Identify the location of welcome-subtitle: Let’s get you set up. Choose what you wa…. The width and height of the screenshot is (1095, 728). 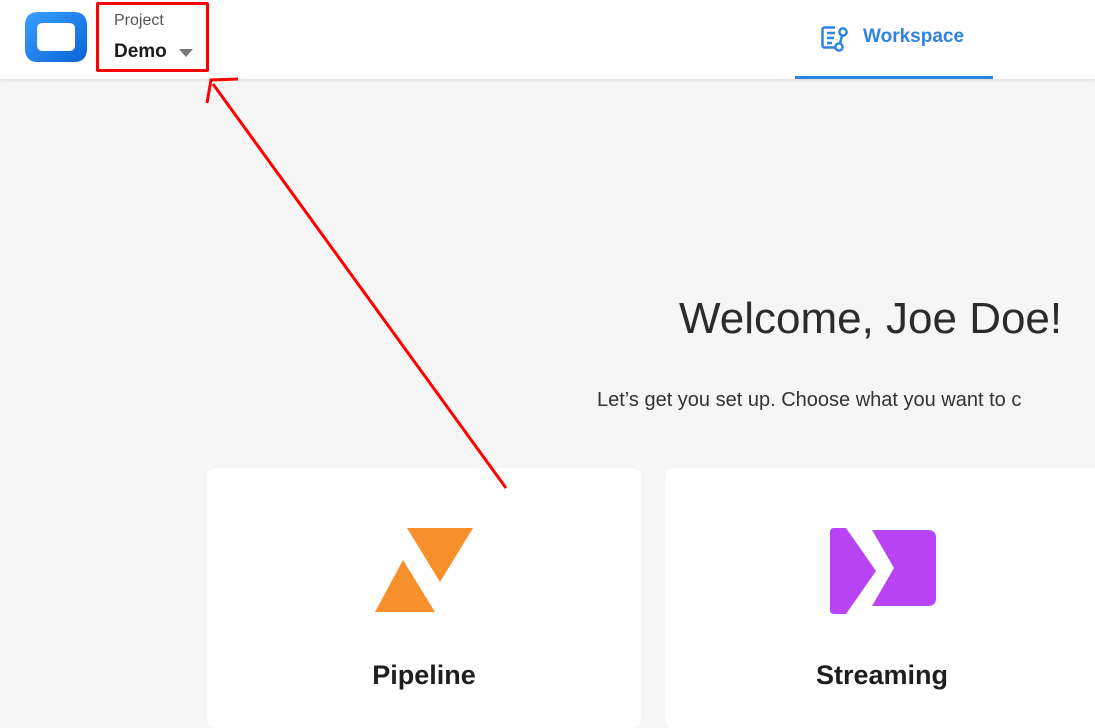
(809, 400).